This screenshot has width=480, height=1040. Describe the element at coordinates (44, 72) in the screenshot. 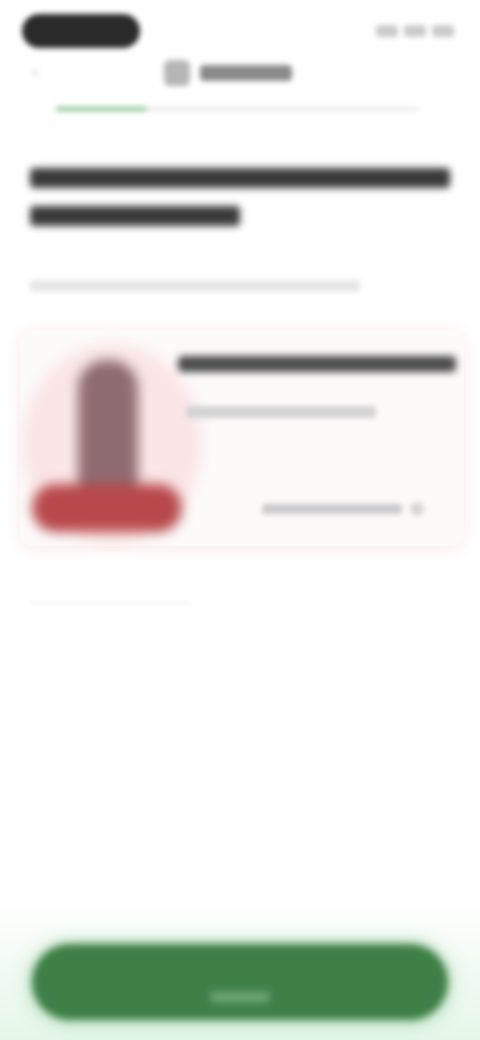

I see `back-arrow-icon: ‹` at that location.